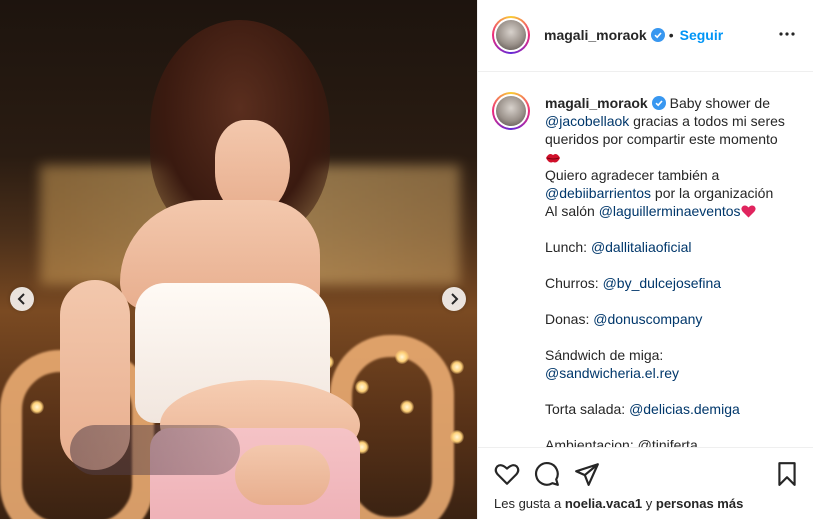  Describe the element at coordinates (574, 283) in the screenshot. I see `churros-label: Churros:` at that location.